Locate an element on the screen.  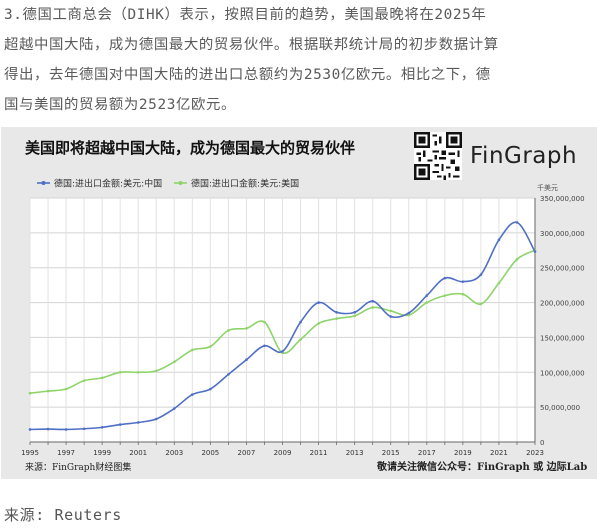
y-unit-label: 千美元 is located at coordinates (547, 187).